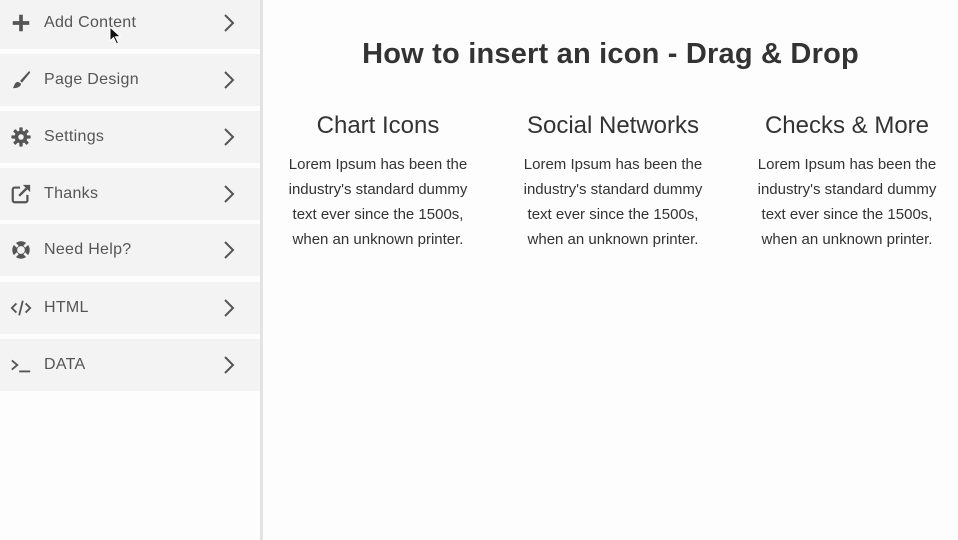  What do you see at coordinates (115, 35) in the screenshot?
I see `mouse-cursor-icon` at bounding box center [115, 35].